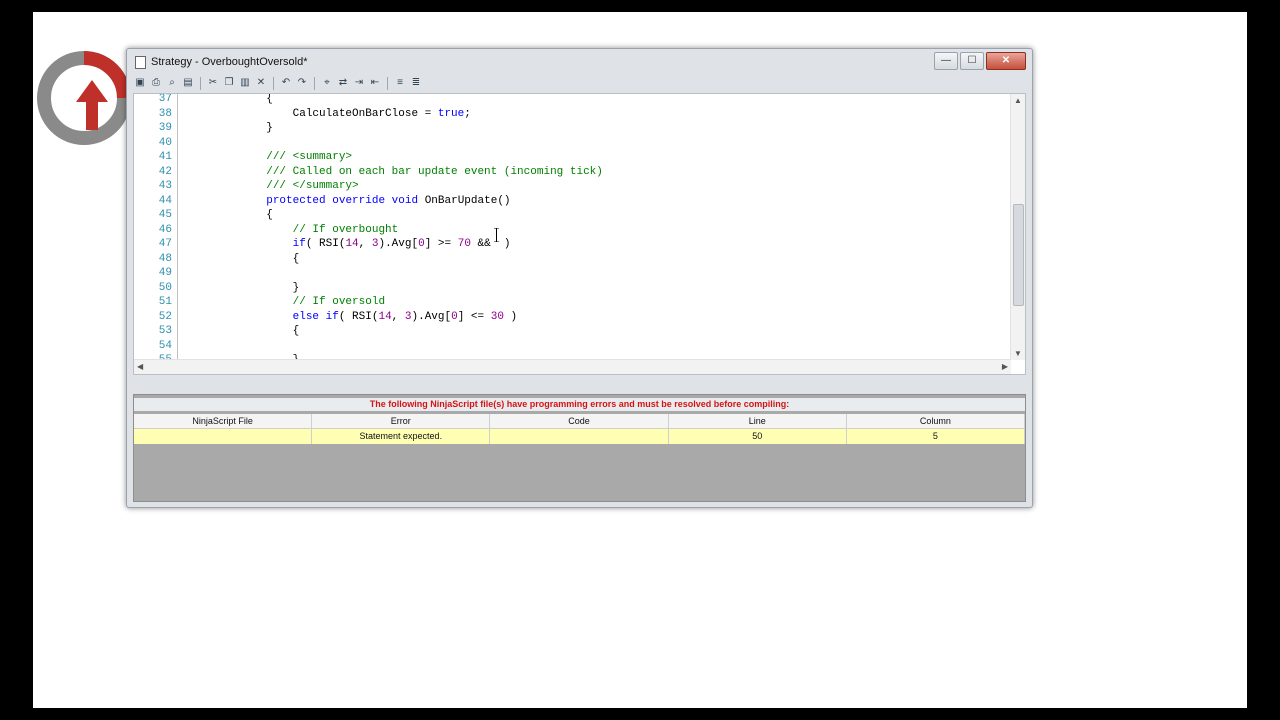 The height and width of the screenshot is (720, 1280). What do you see at coordinates (165, 215) in the screenshot?
I see `line-number: 45` at bounding box center [165, 215].